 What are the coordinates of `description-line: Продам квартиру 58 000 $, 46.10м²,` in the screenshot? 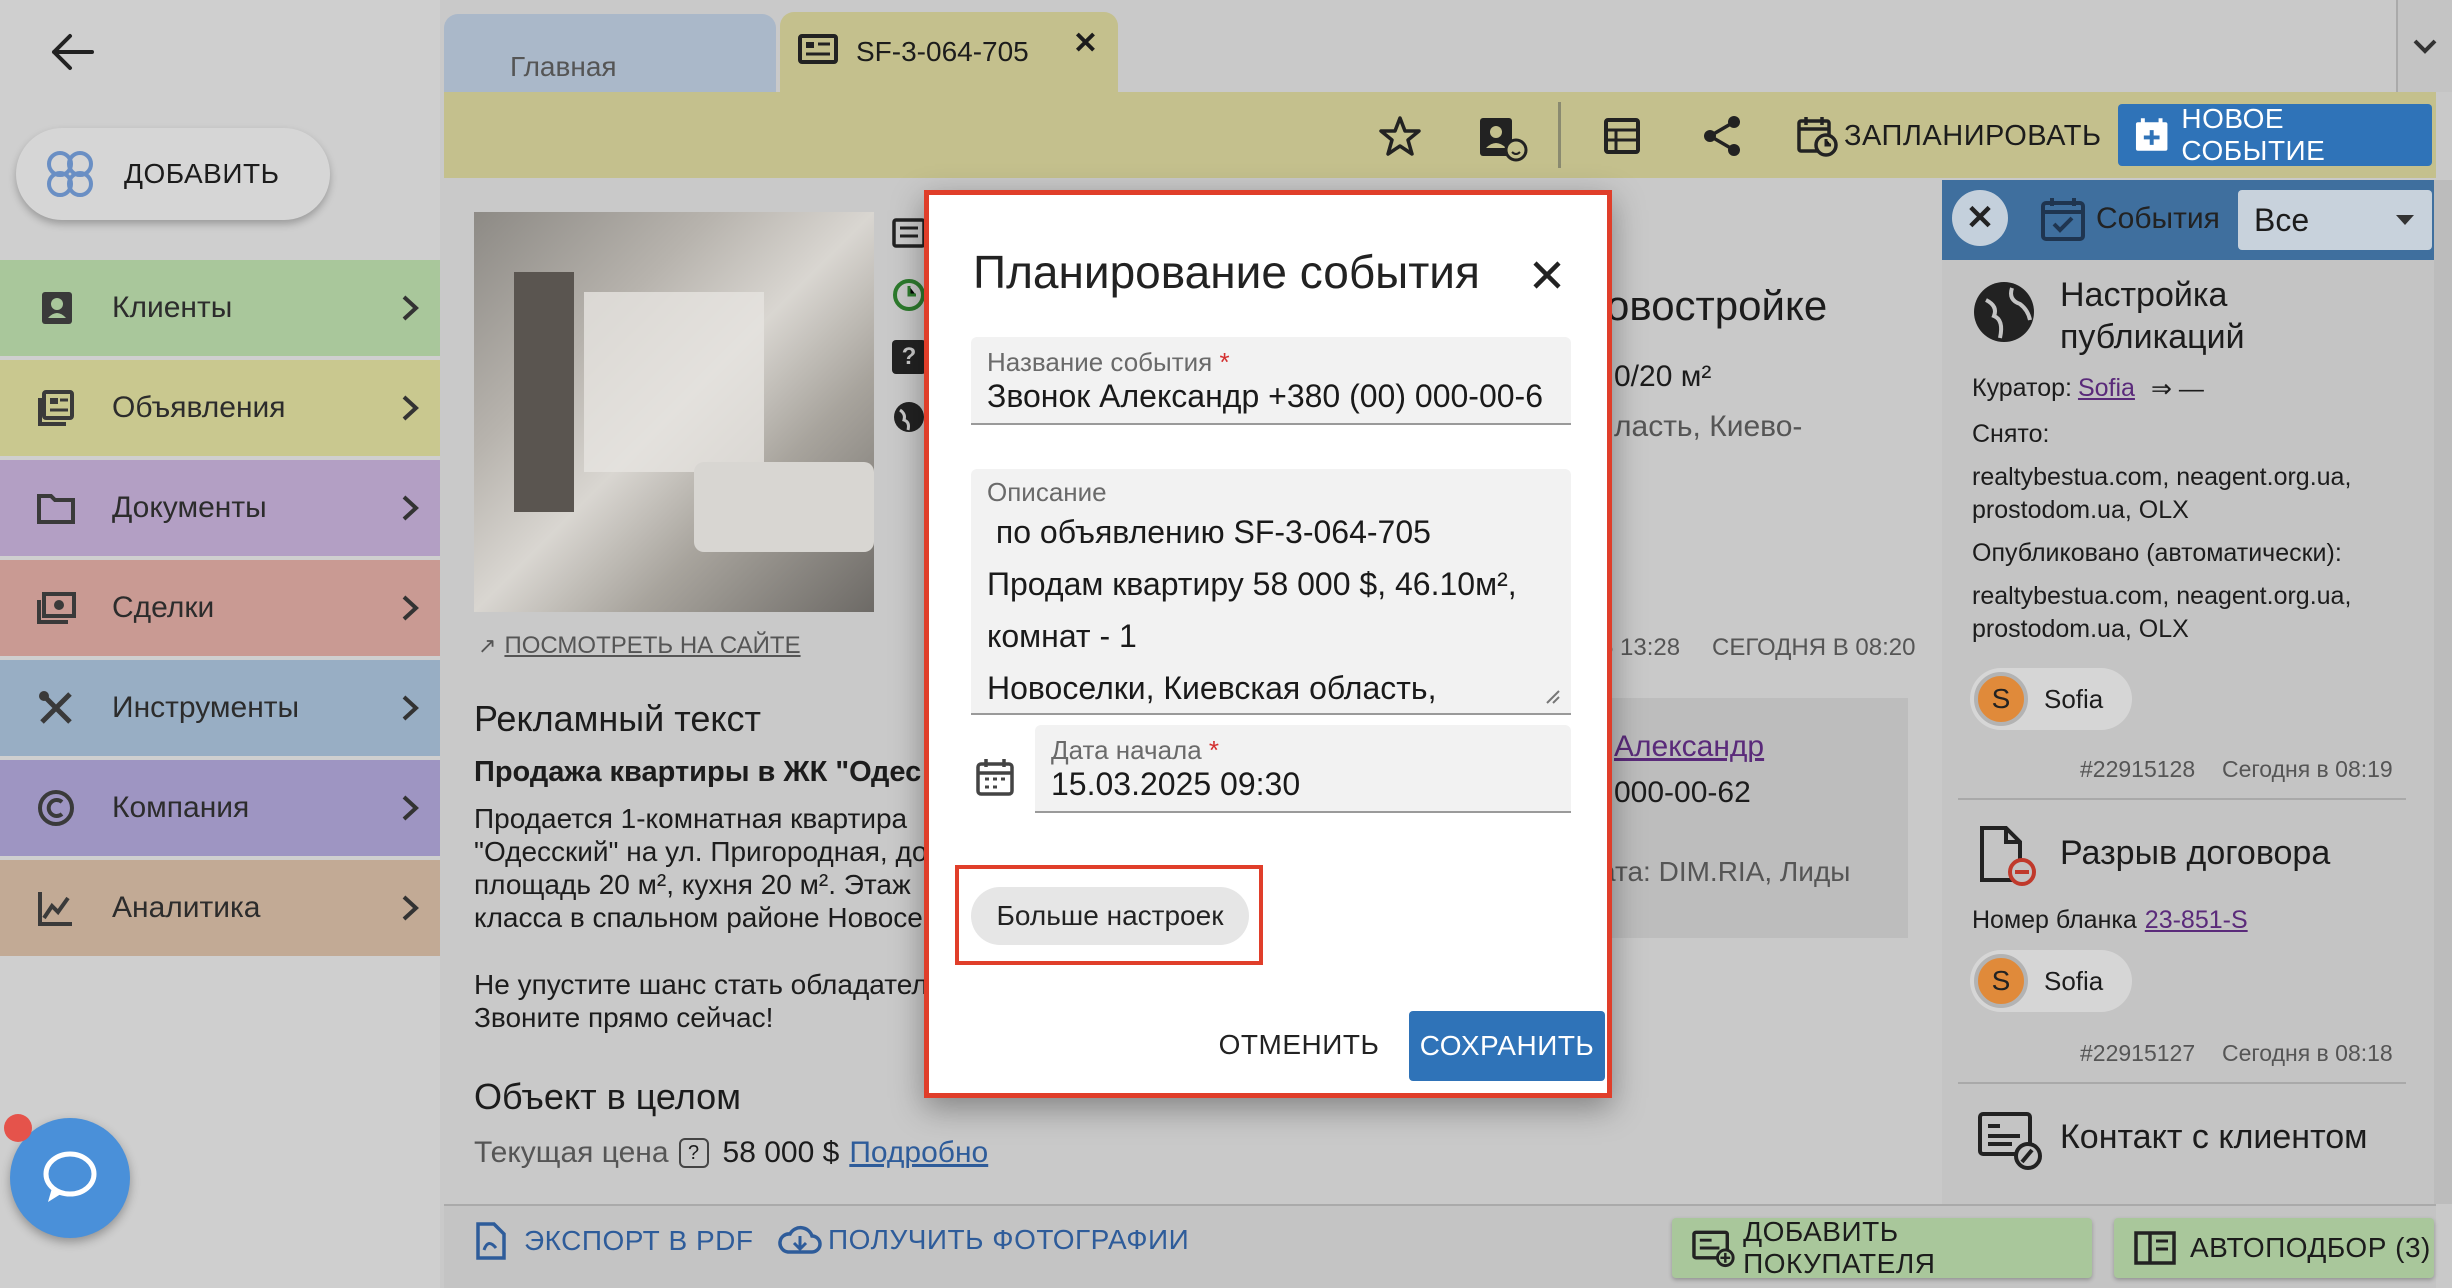 It's located at (1252, 584).